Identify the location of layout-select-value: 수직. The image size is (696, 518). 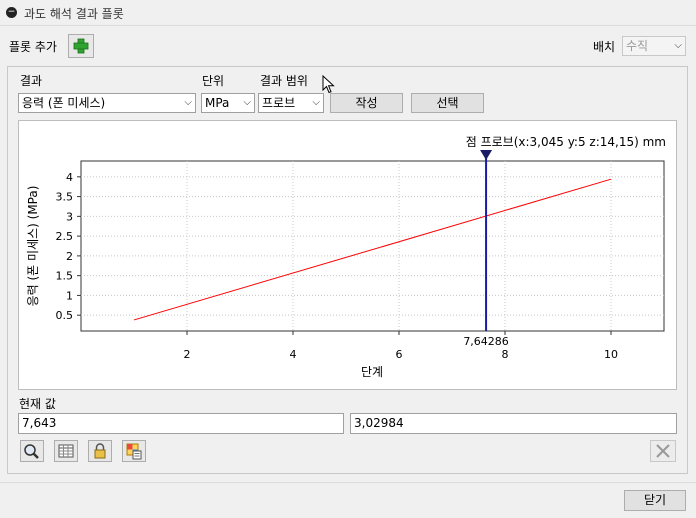
(637, 46).